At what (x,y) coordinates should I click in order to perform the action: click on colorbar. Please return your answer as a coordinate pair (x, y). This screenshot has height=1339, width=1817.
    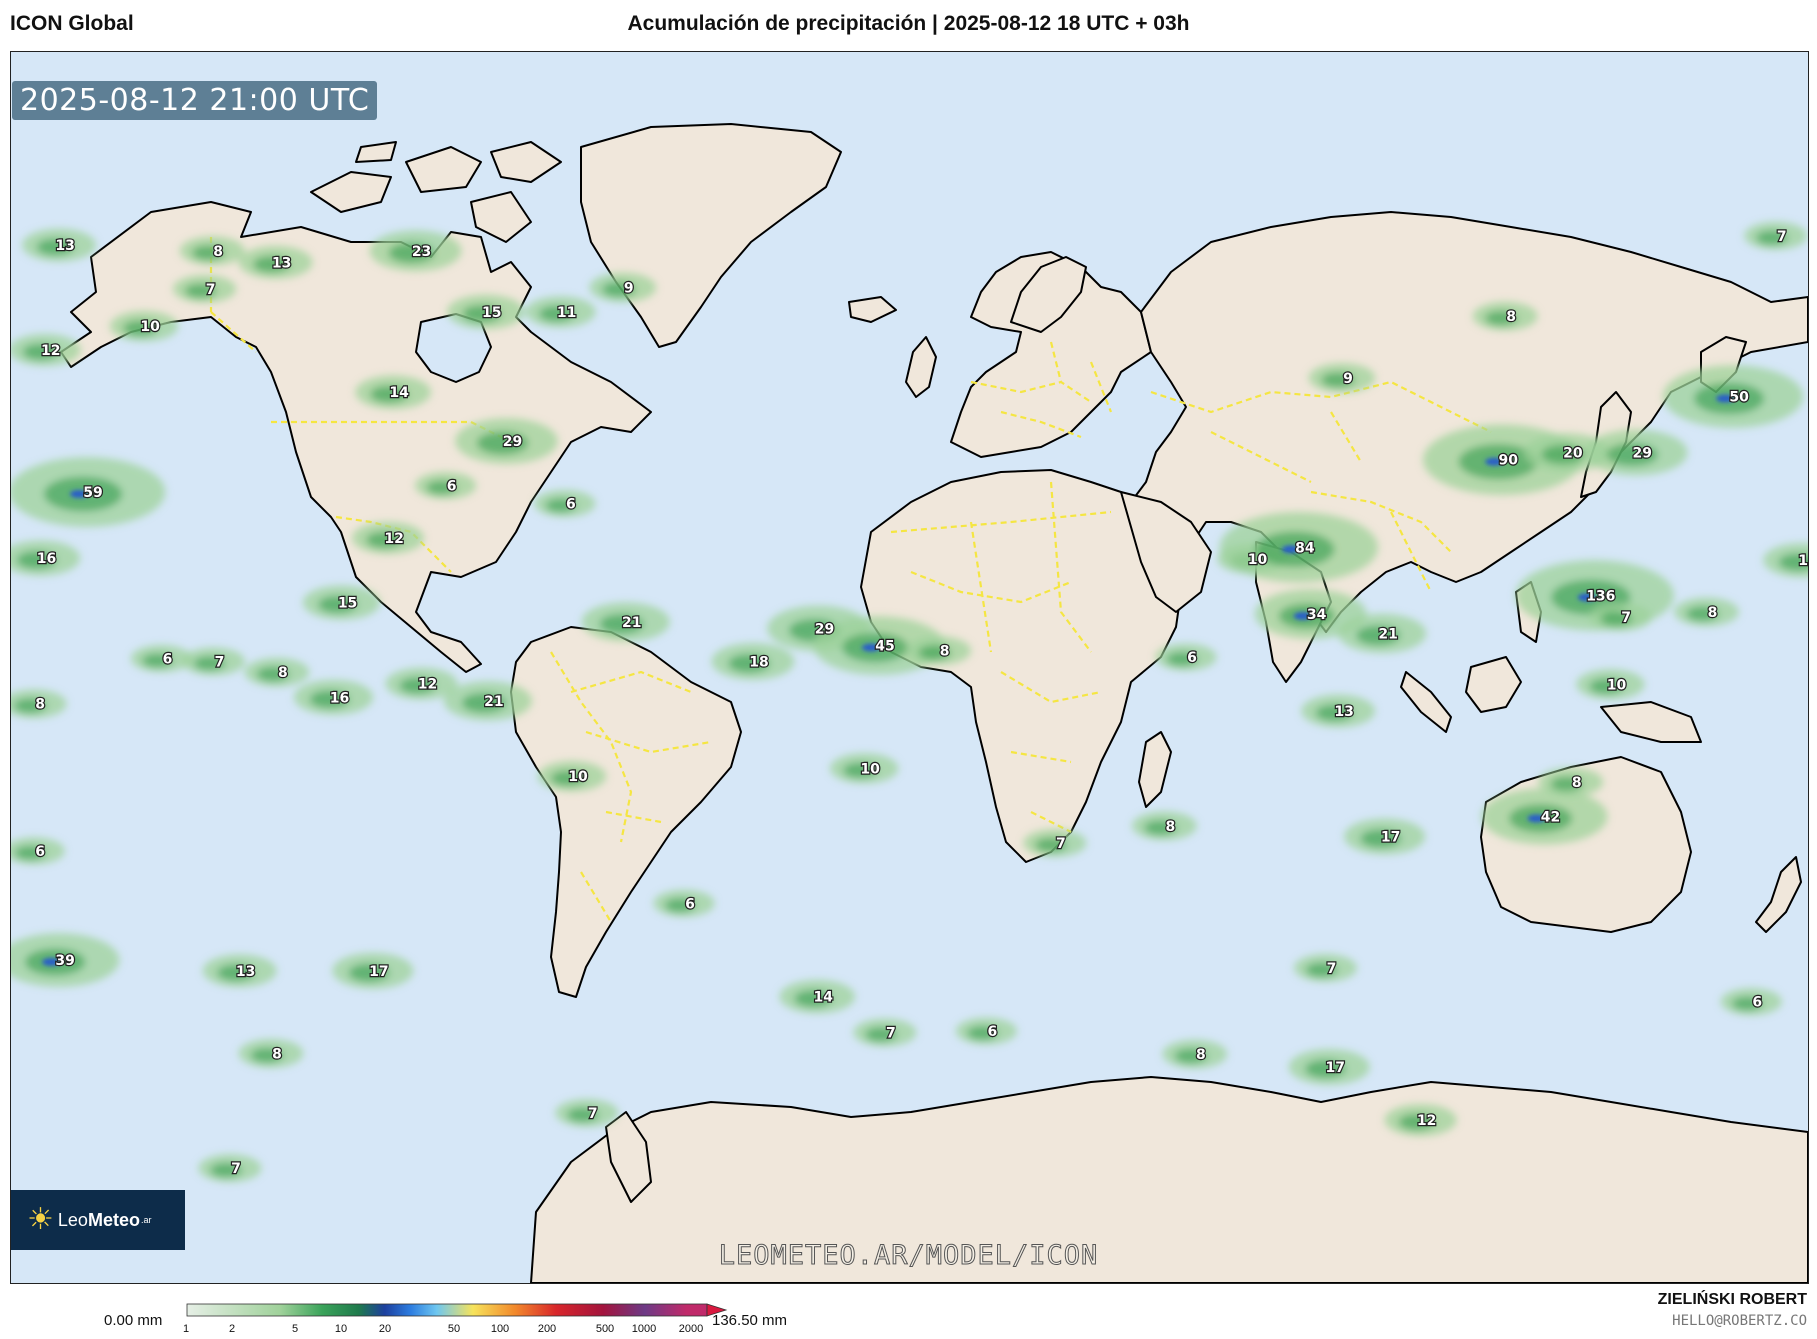
    Looking at the image, I should click on (457, 1310).